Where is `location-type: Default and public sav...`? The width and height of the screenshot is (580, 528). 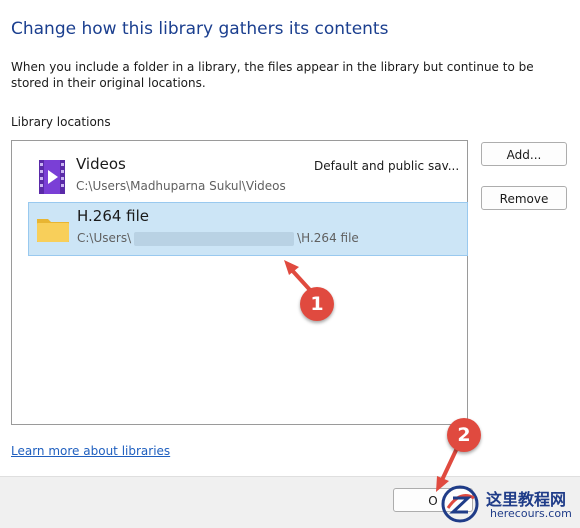 location-type: Default and public sav... is located at coordinates (387, 166).